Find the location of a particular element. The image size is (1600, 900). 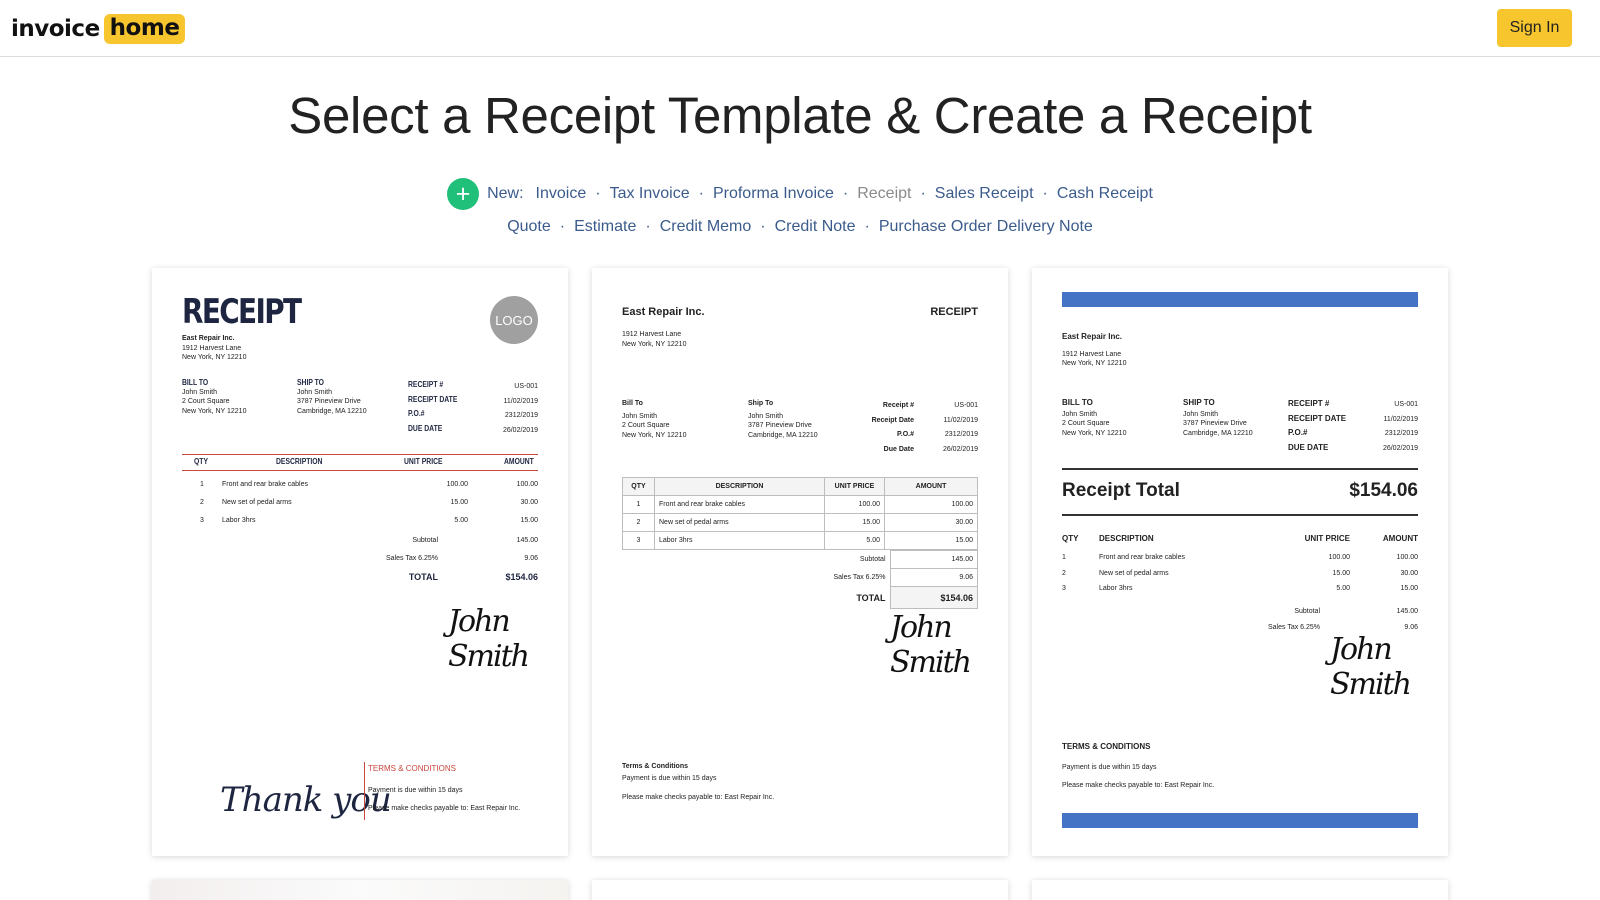

new-purchase-order-link: Purchase Order is located at coordinates (935, 227).